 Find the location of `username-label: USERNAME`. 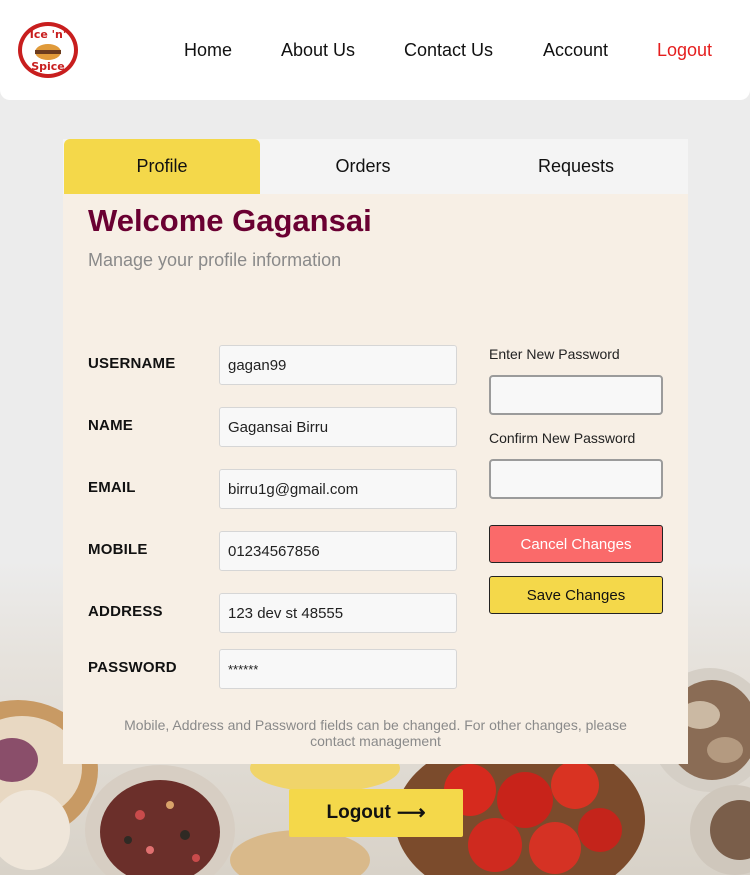

username-label: USERNAME is located at coordinates (132, 363).